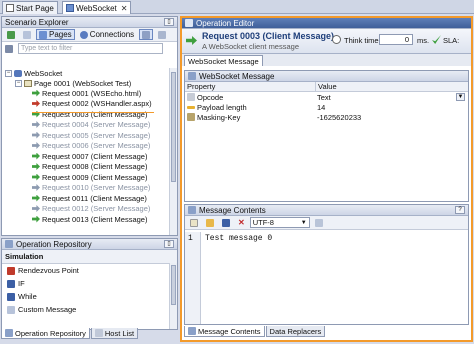 The width and height of the screenshot is (474, 344). I want to click on property-grid-header: Property Value, so click(326, 87).